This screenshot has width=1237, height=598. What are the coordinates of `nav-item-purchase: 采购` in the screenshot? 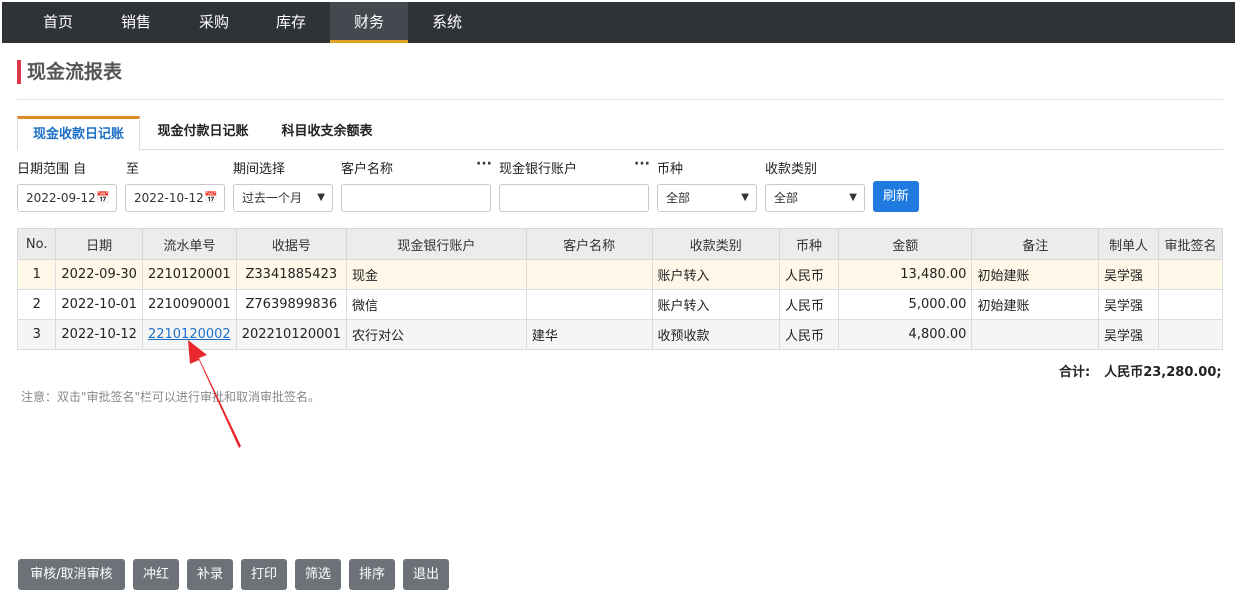 It's located at (214, 22).